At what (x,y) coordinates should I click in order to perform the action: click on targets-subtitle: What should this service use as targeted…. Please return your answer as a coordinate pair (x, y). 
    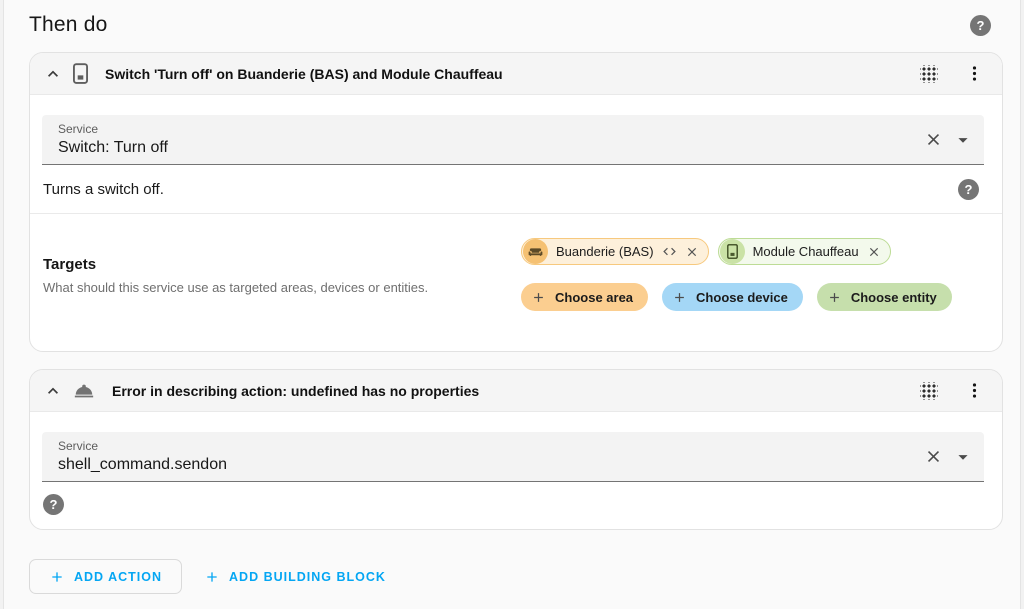
    Looking at the image, I should click on (236, 287).